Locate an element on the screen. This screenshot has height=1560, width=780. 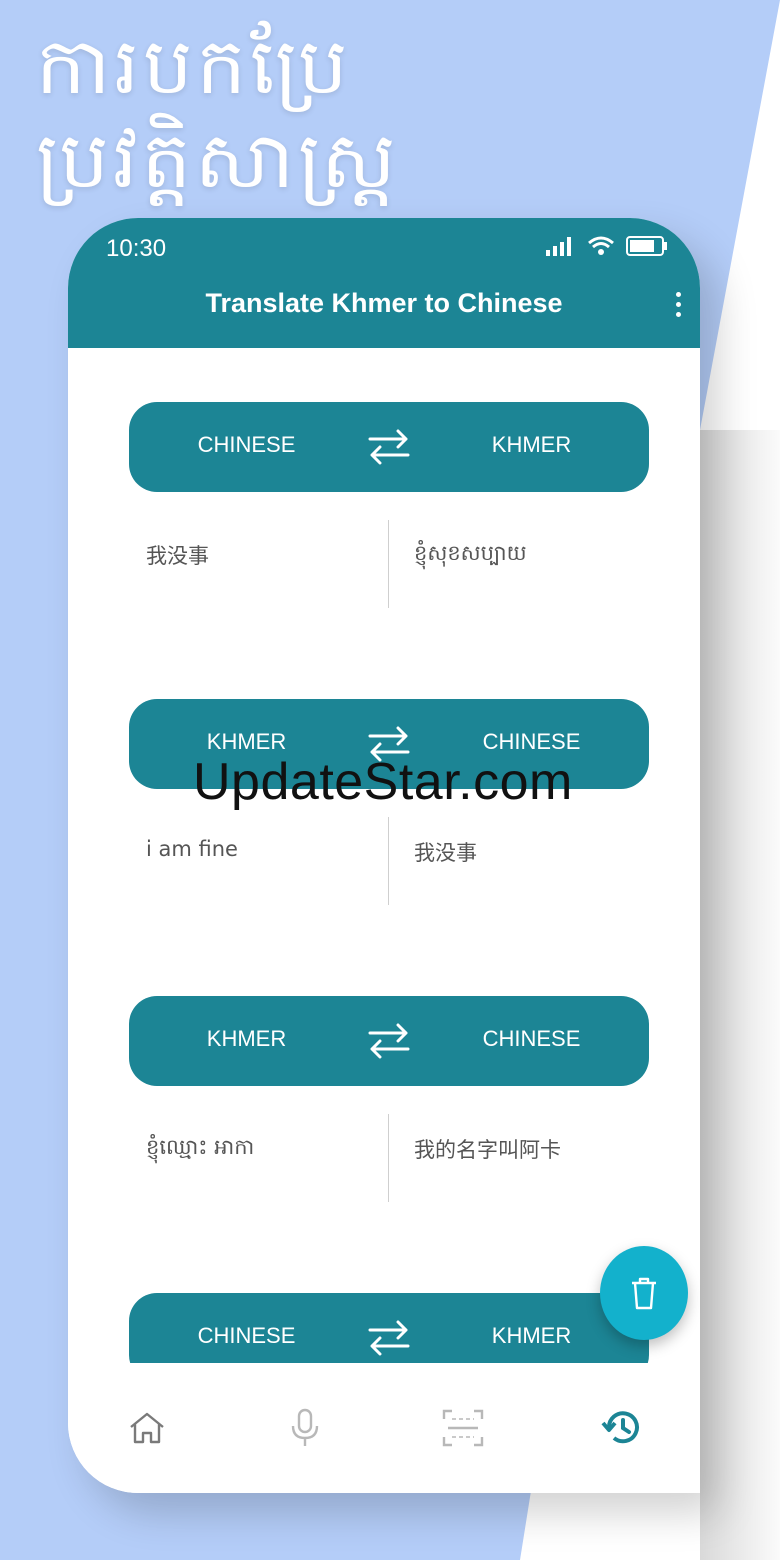
microphone-icon is located at coordinates (305, 1427).